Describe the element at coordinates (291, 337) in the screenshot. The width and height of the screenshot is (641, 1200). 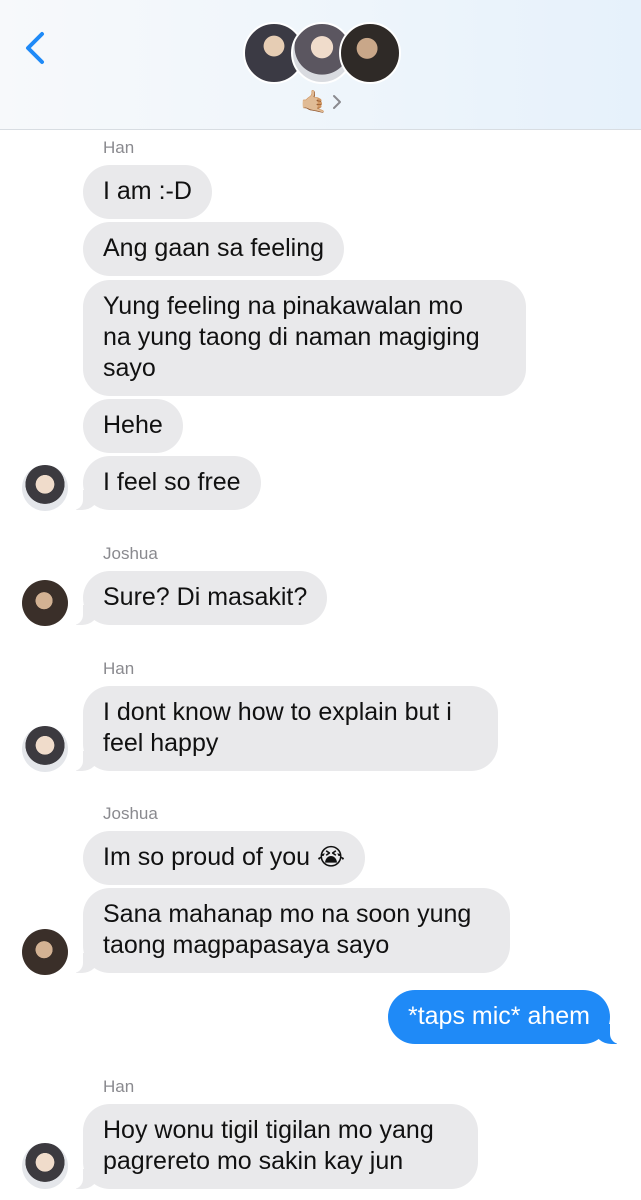
I see `message-text: na yung taong di naman magiging` at that location.